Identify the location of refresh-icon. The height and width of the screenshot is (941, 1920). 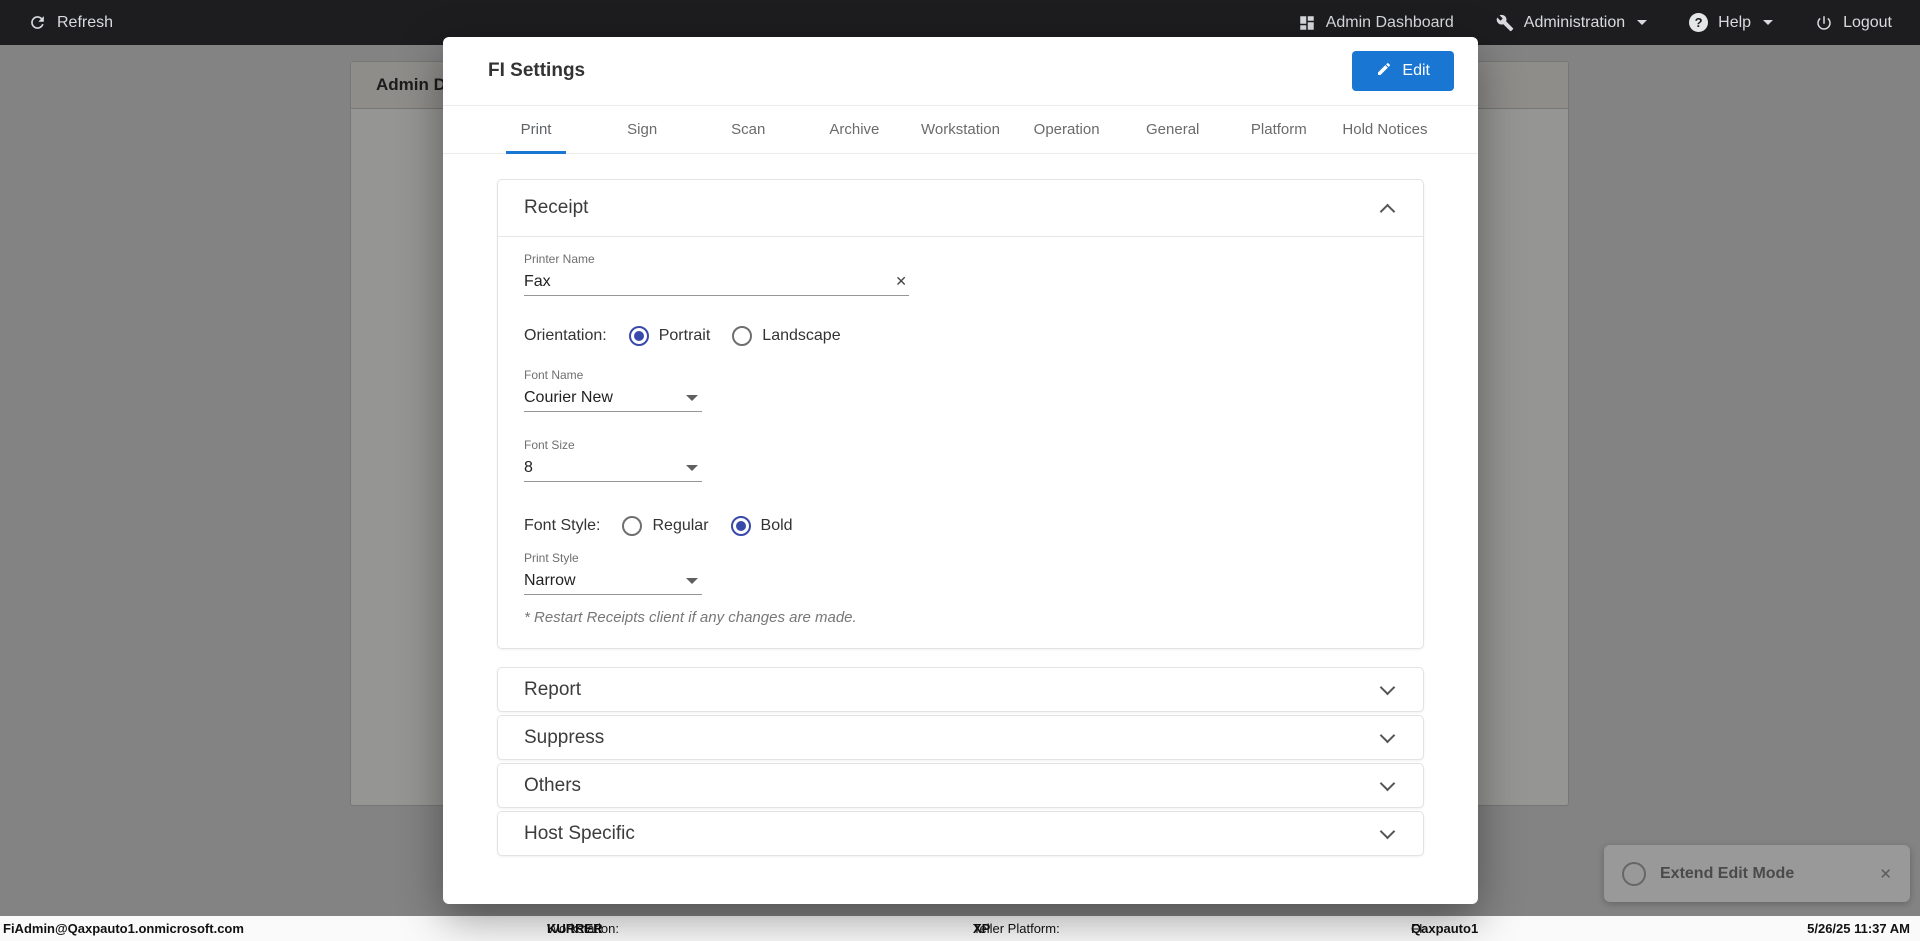
(37, 22).